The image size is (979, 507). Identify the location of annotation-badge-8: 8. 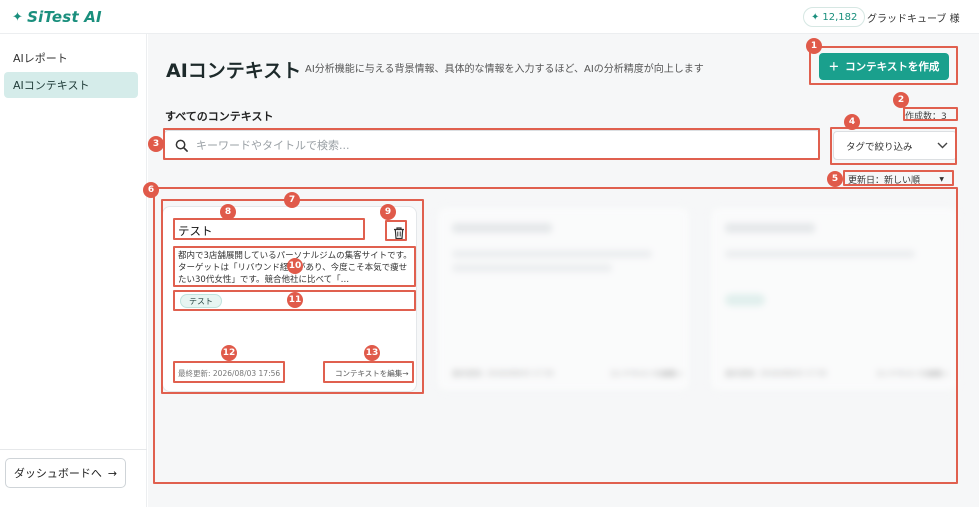
(228, 212).